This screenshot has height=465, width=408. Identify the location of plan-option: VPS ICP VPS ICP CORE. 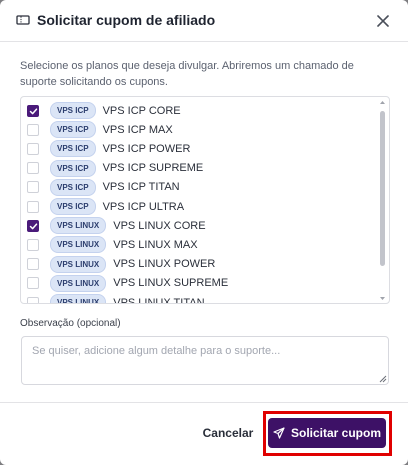
(197, 110).